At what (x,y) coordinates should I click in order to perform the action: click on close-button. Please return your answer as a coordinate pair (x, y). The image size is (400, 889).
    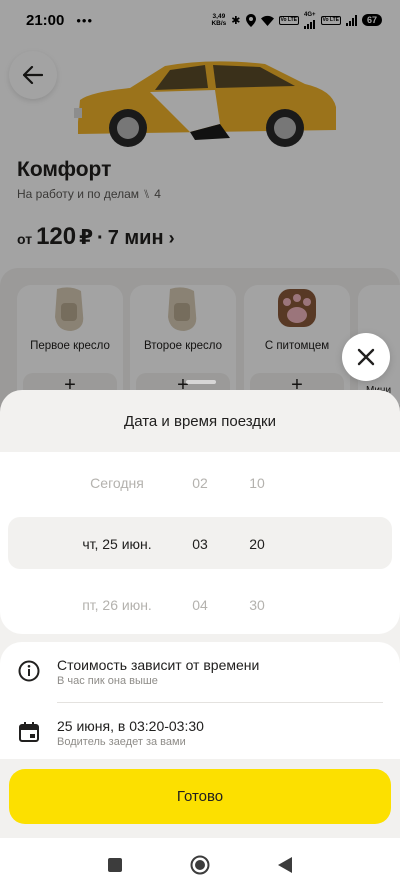
    Looking at the image, I should click on (366, 357).